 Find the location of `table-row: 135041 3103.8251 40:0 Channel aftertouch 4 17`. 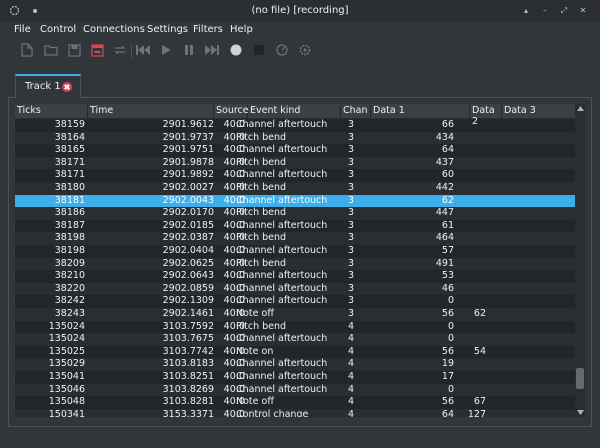

table-row: 135041 3103.8251 40:0 Channel aftertouch 4 17 is located at coordinates (295, 377).